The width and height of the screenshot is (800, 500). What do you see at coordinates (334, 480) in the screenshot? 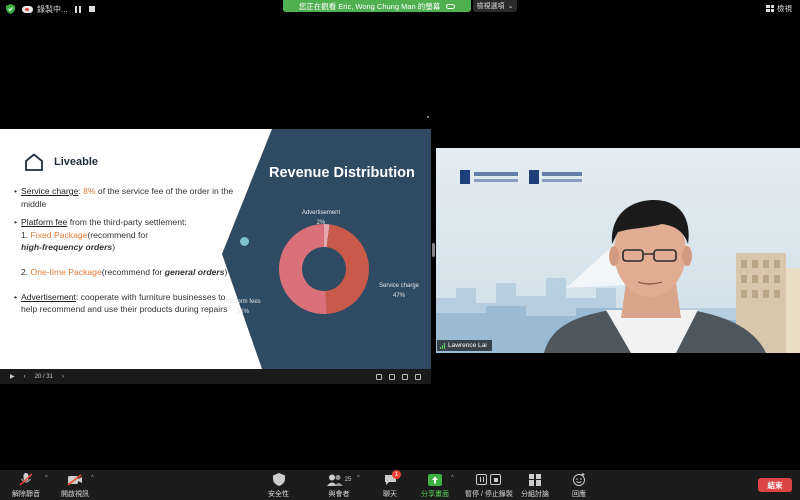
I see `participants-icon` at bounding box center [334, 480].